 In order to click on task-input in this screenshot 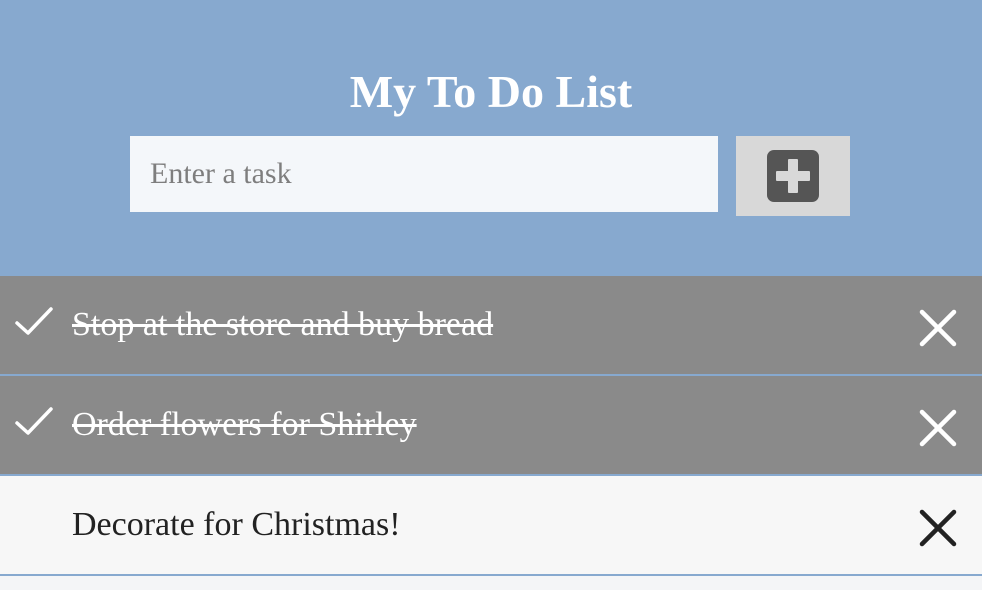, I will do `click(424, 174)`.